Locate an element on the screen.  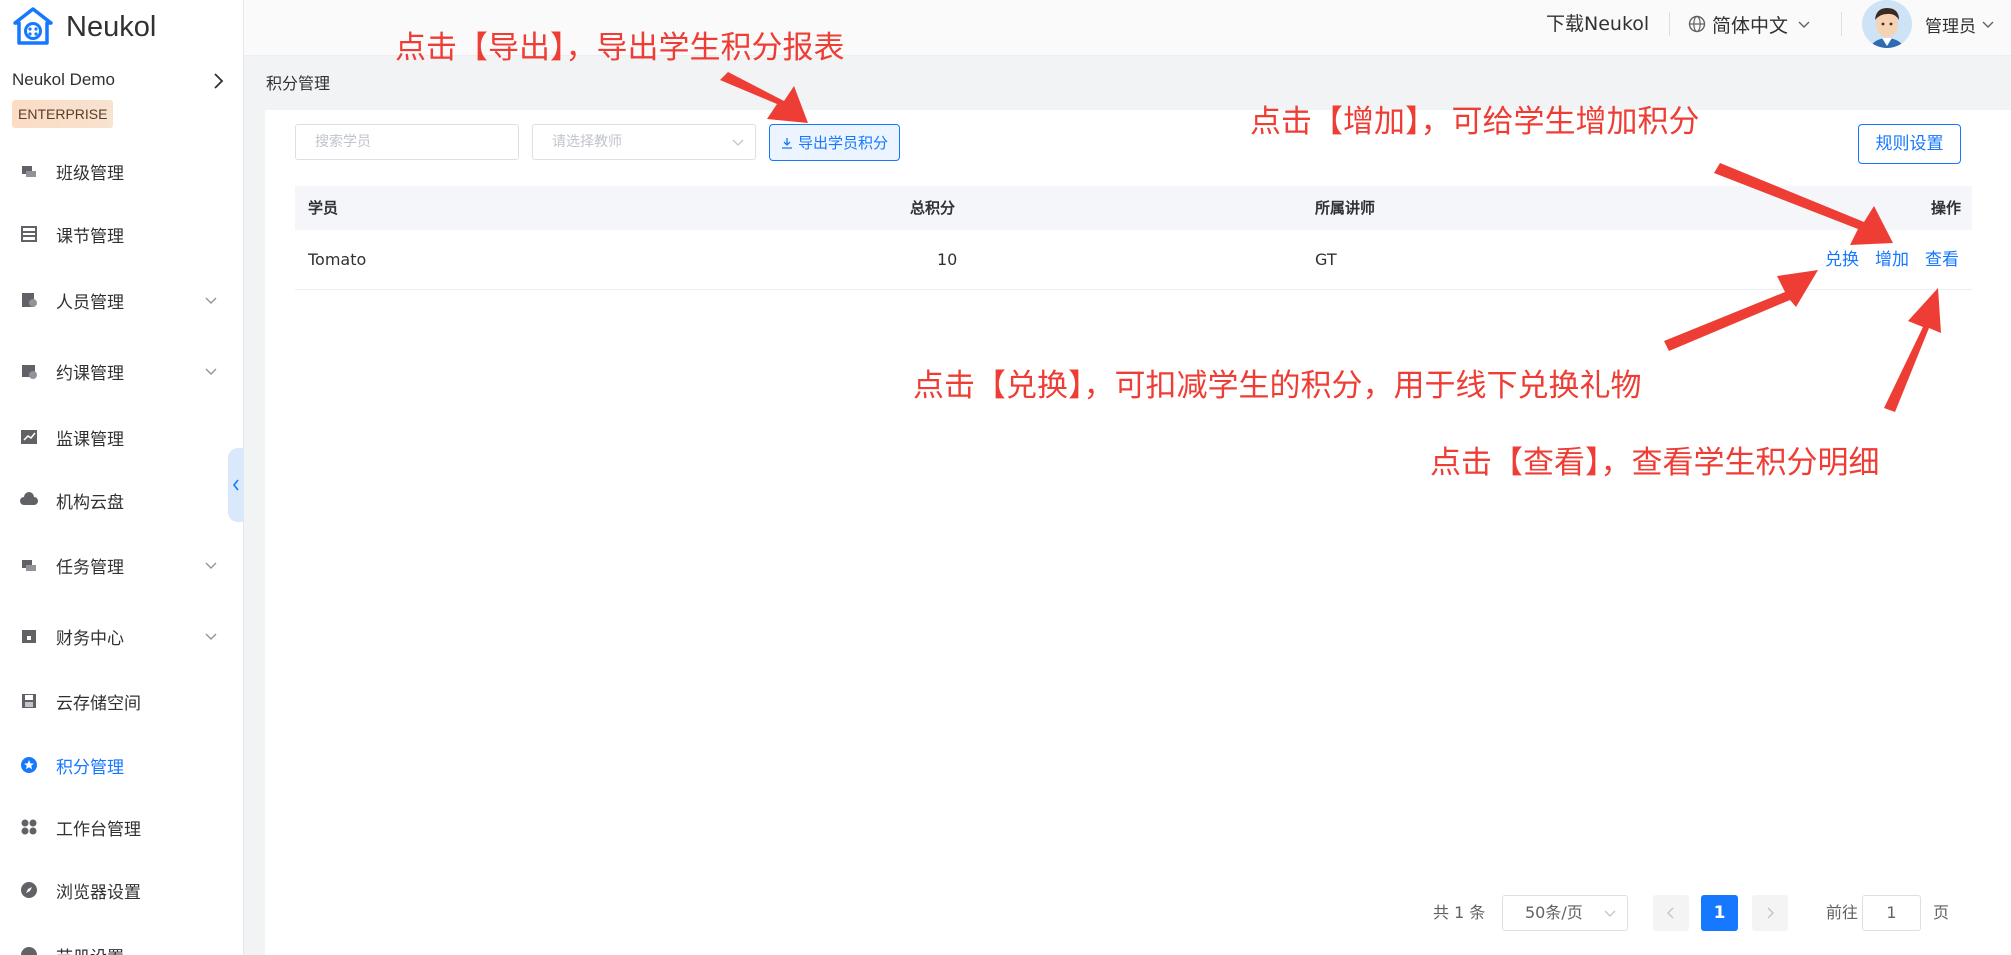
avatar is located at coordinates (1887, 24).